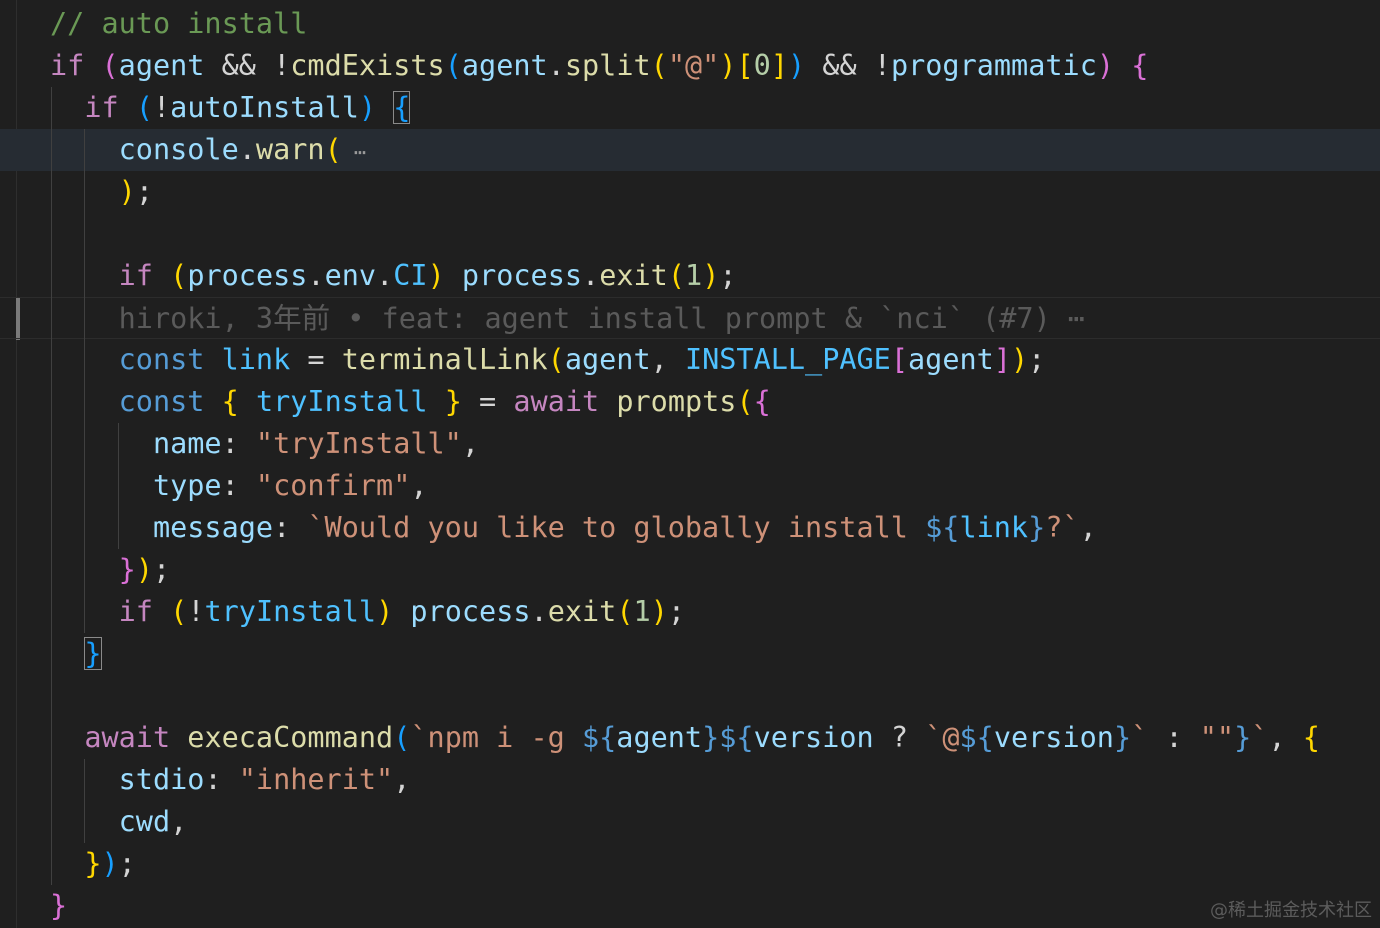 This screenshot has height=928, width=1380. What do you see at coordinates (690, 822) in the screenshot?
I see `code-line: cwd,` at bounding box center [690, 822].